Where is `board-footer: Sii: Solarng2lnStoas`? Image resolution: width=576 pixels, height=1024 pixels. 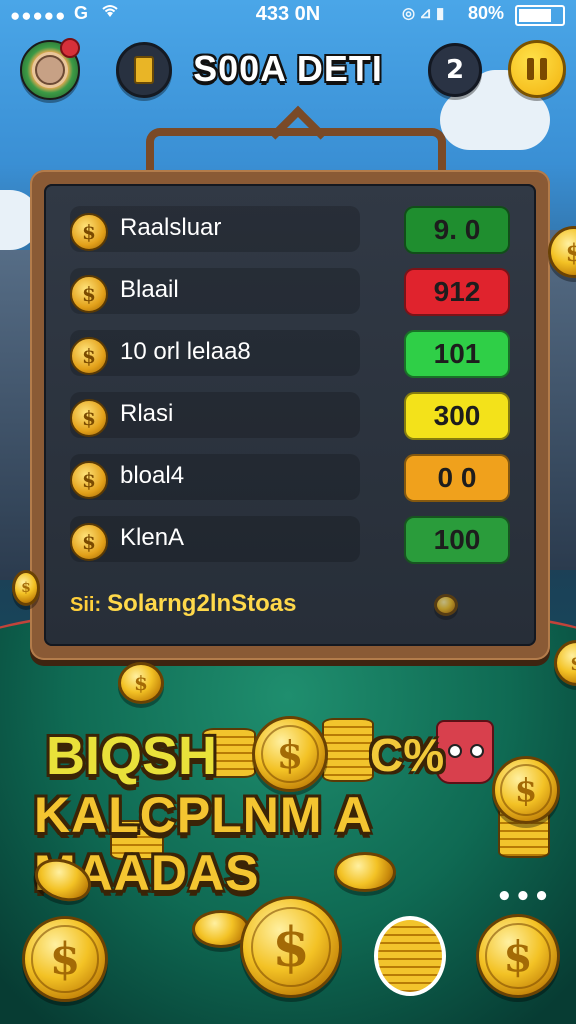
board-footer: Sii: Solarng2lnStoas is located at coordinates (183, 604).